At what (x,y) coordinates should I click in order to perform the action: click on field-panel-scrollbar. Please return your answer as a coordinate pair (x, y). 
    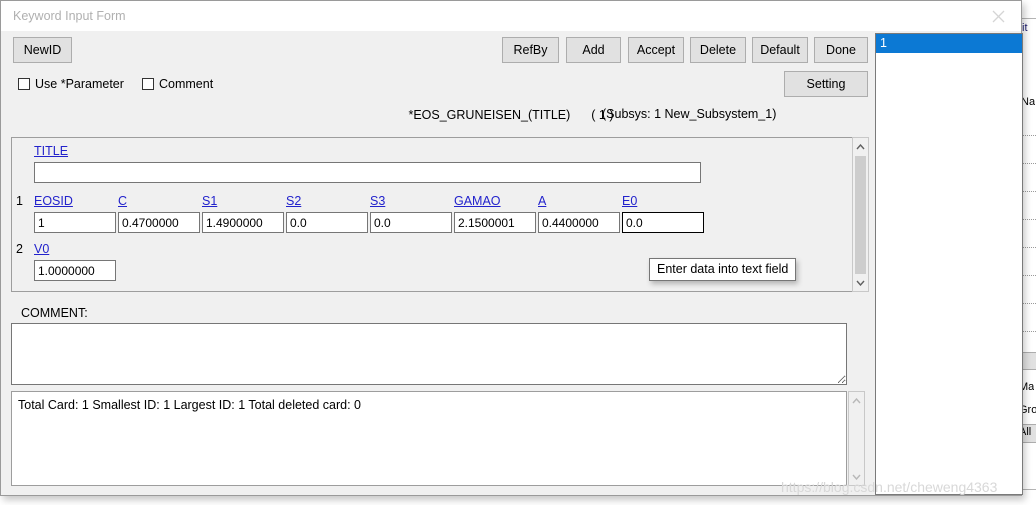
    Looking at the image, I should click on (860, 214).